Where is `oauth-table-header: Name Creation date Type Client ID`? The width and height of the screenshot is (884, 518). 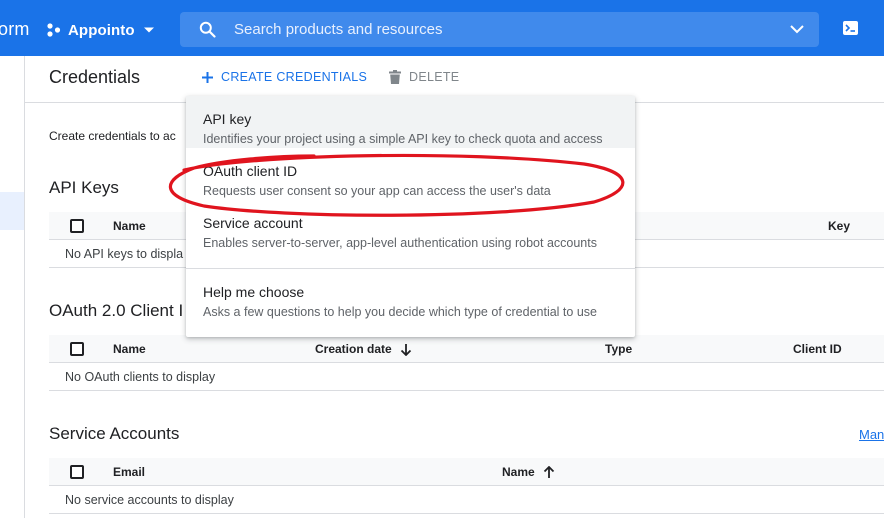
oauth-table-header: Name Creation date Type Client ID is located at coordinates (466, 349).